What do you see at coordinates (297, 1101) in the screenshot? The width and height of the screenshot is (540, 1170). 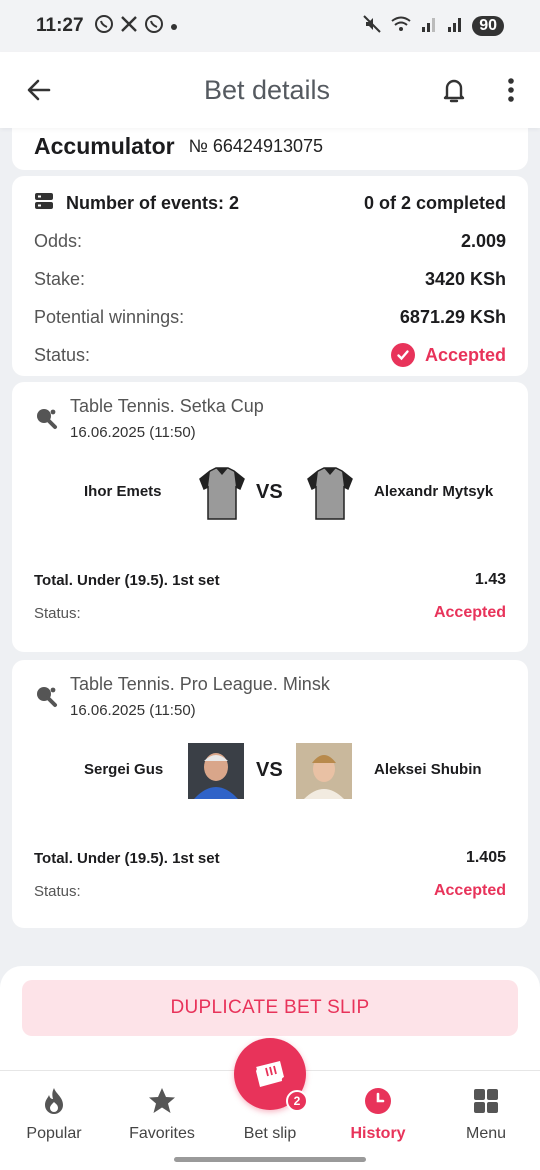 I see `betslip-count-badge: 2` at bounding box center [297, 1101].